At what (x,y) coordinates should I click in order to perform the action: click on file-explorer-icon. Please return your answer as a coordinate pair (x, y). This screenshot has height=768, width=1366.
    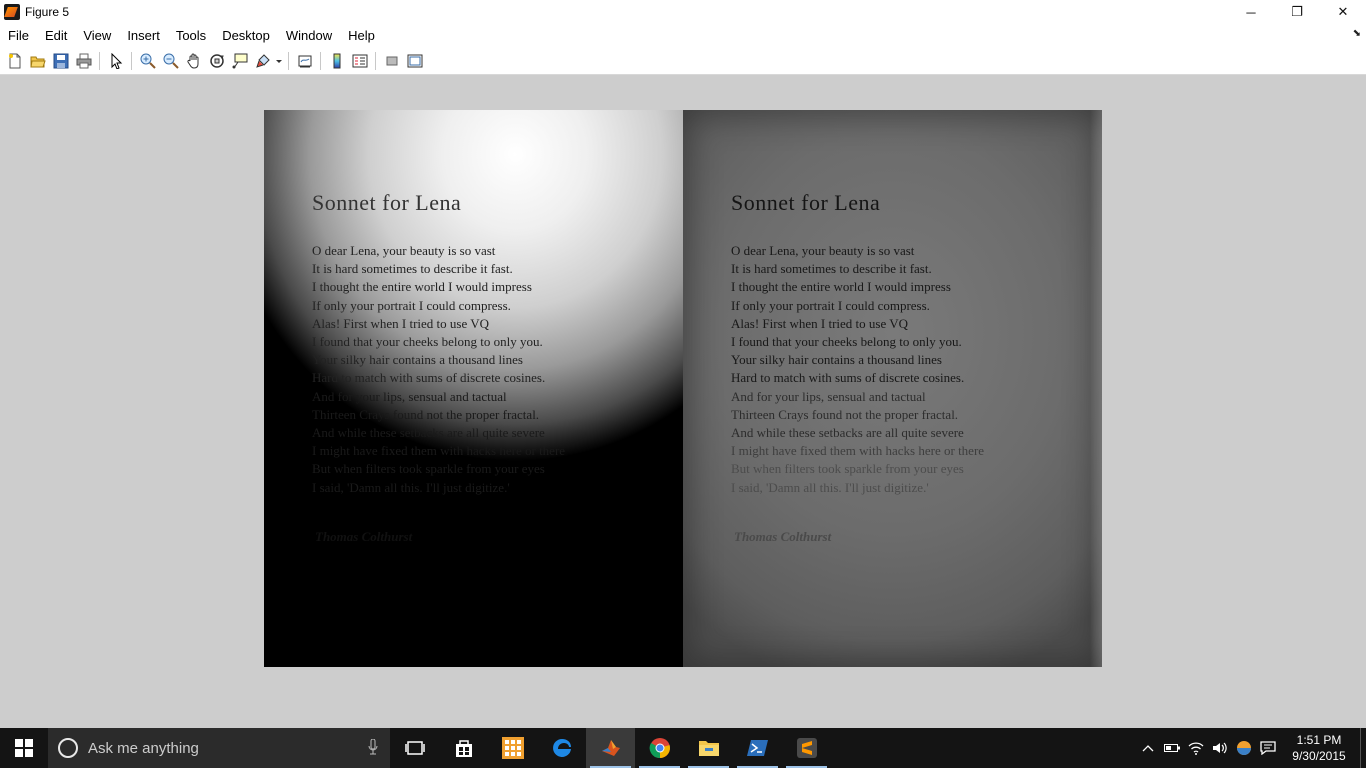
    Looking at the image, I should click on (708, 748).